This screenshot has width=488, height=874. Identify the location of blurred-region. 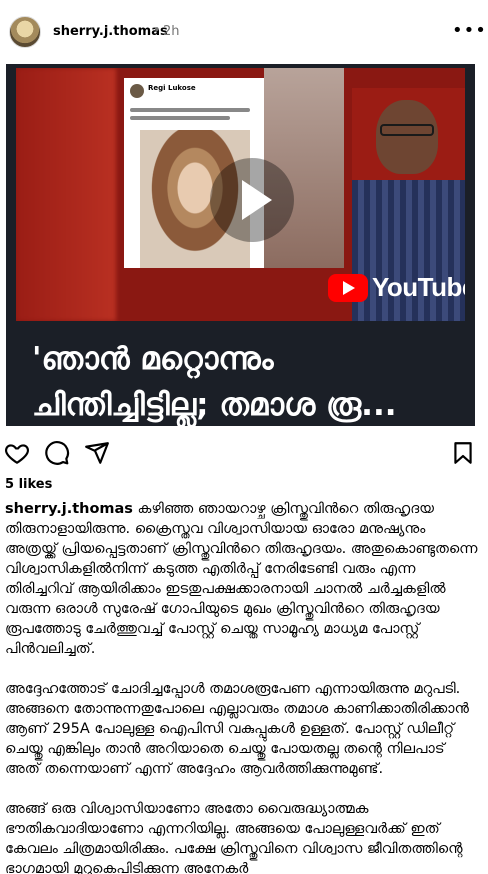
(66, 194).